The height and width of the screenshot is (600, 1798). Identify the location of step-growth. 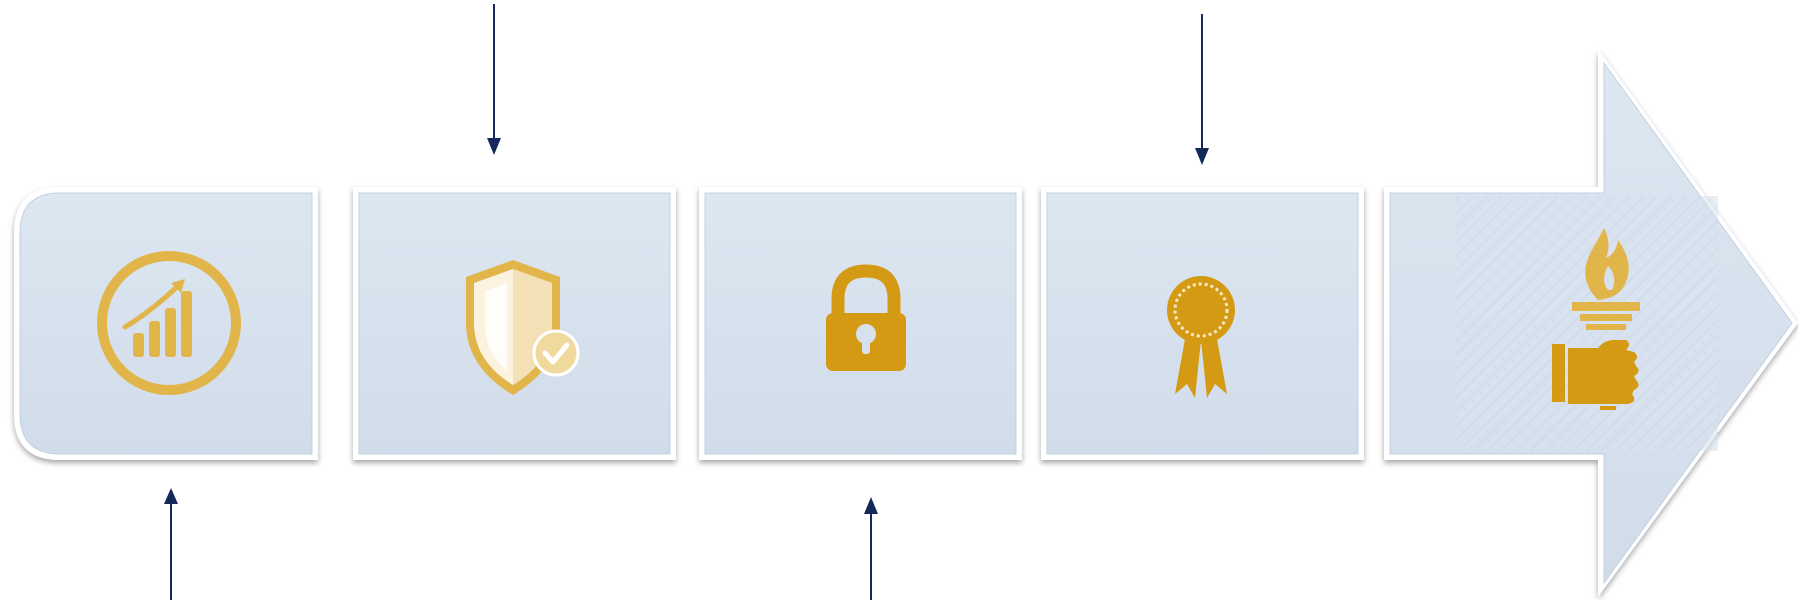
(166, 323).